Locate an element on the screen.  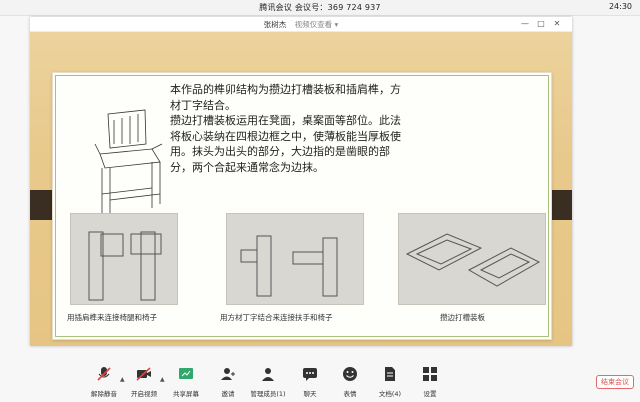
clock: 24:30 is located at coordinates (620, 6).